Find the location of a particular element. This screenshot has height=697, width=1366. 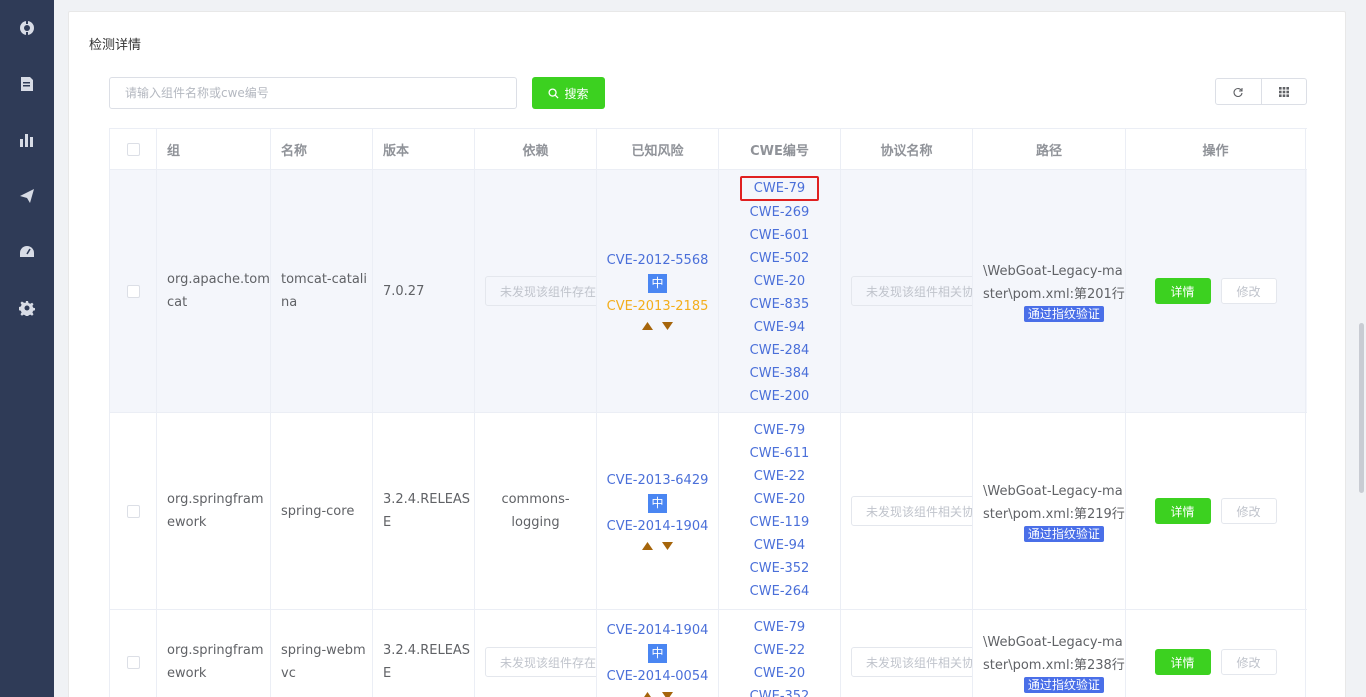

cwe-cell: CWE-79 CWE-22 CWE-20 CWE-352 is located at coordinates (780, 653).